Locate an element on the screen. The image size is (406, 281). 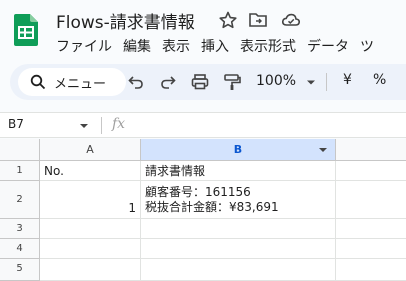
column-header-a: A is located at coordinates (90, 150).